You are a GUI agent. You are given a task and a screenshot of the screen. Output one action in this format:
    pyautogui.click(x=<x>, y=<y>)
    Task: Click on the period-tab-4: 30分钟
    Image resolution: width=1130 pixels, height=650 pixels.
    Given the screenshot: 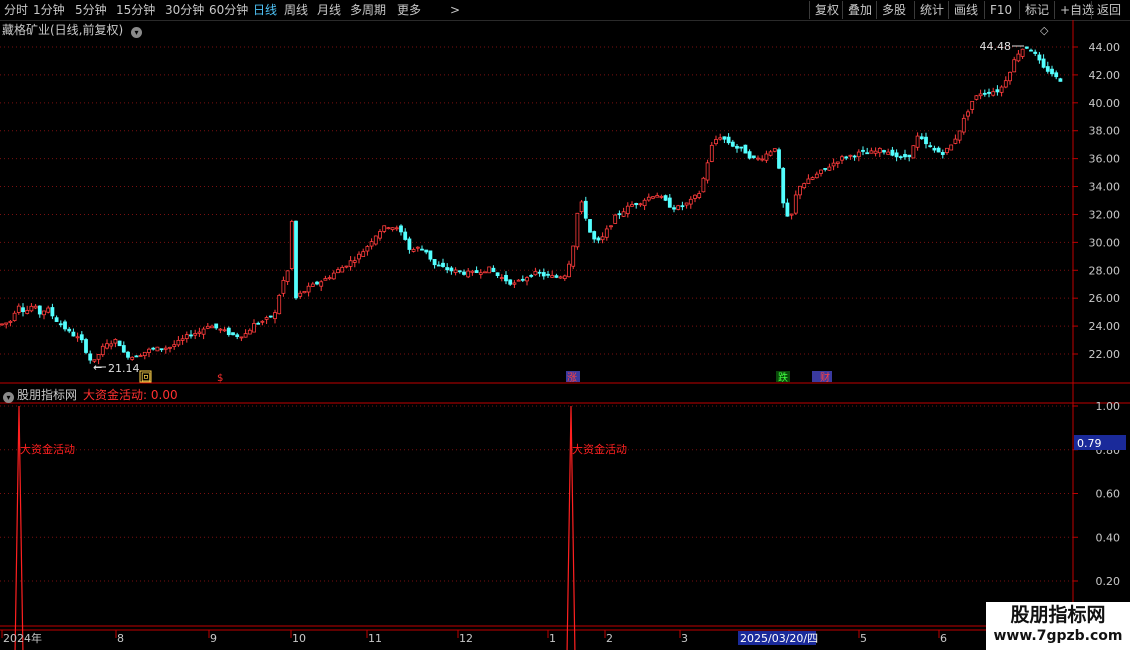 What is the action you would take?
    pyautogui.click(x=184, y=10)
    